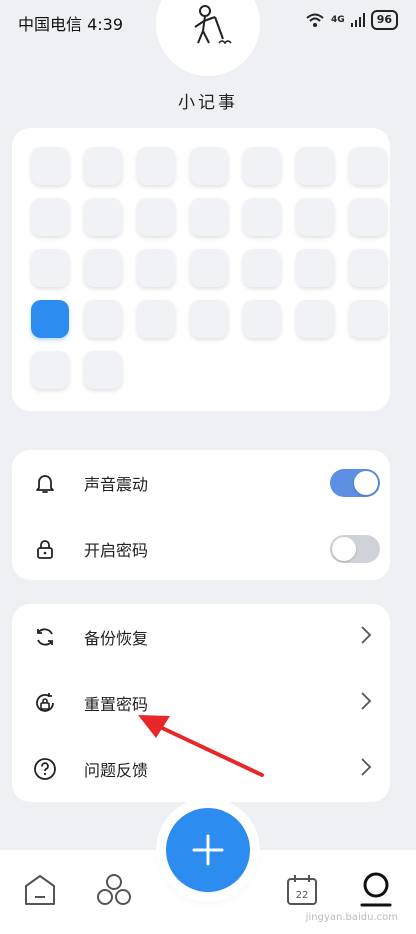 The image size is (416, 934). What do you see at coordinates (315, 20) in the screenshot?
I see `wifi-icon` at bounding box center [315, 20].